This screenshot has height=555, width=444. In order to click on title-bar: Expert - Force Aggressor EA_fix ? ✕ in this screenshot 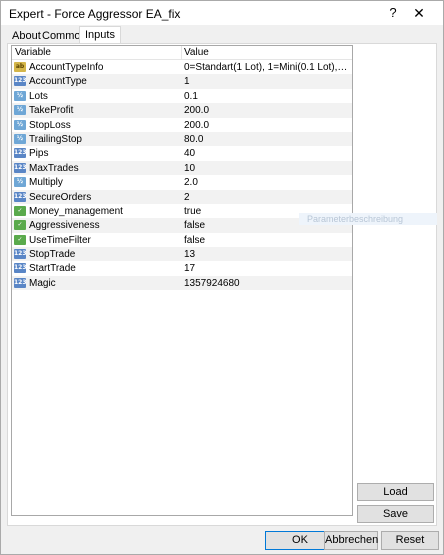, I will do `click(222, 13)`.